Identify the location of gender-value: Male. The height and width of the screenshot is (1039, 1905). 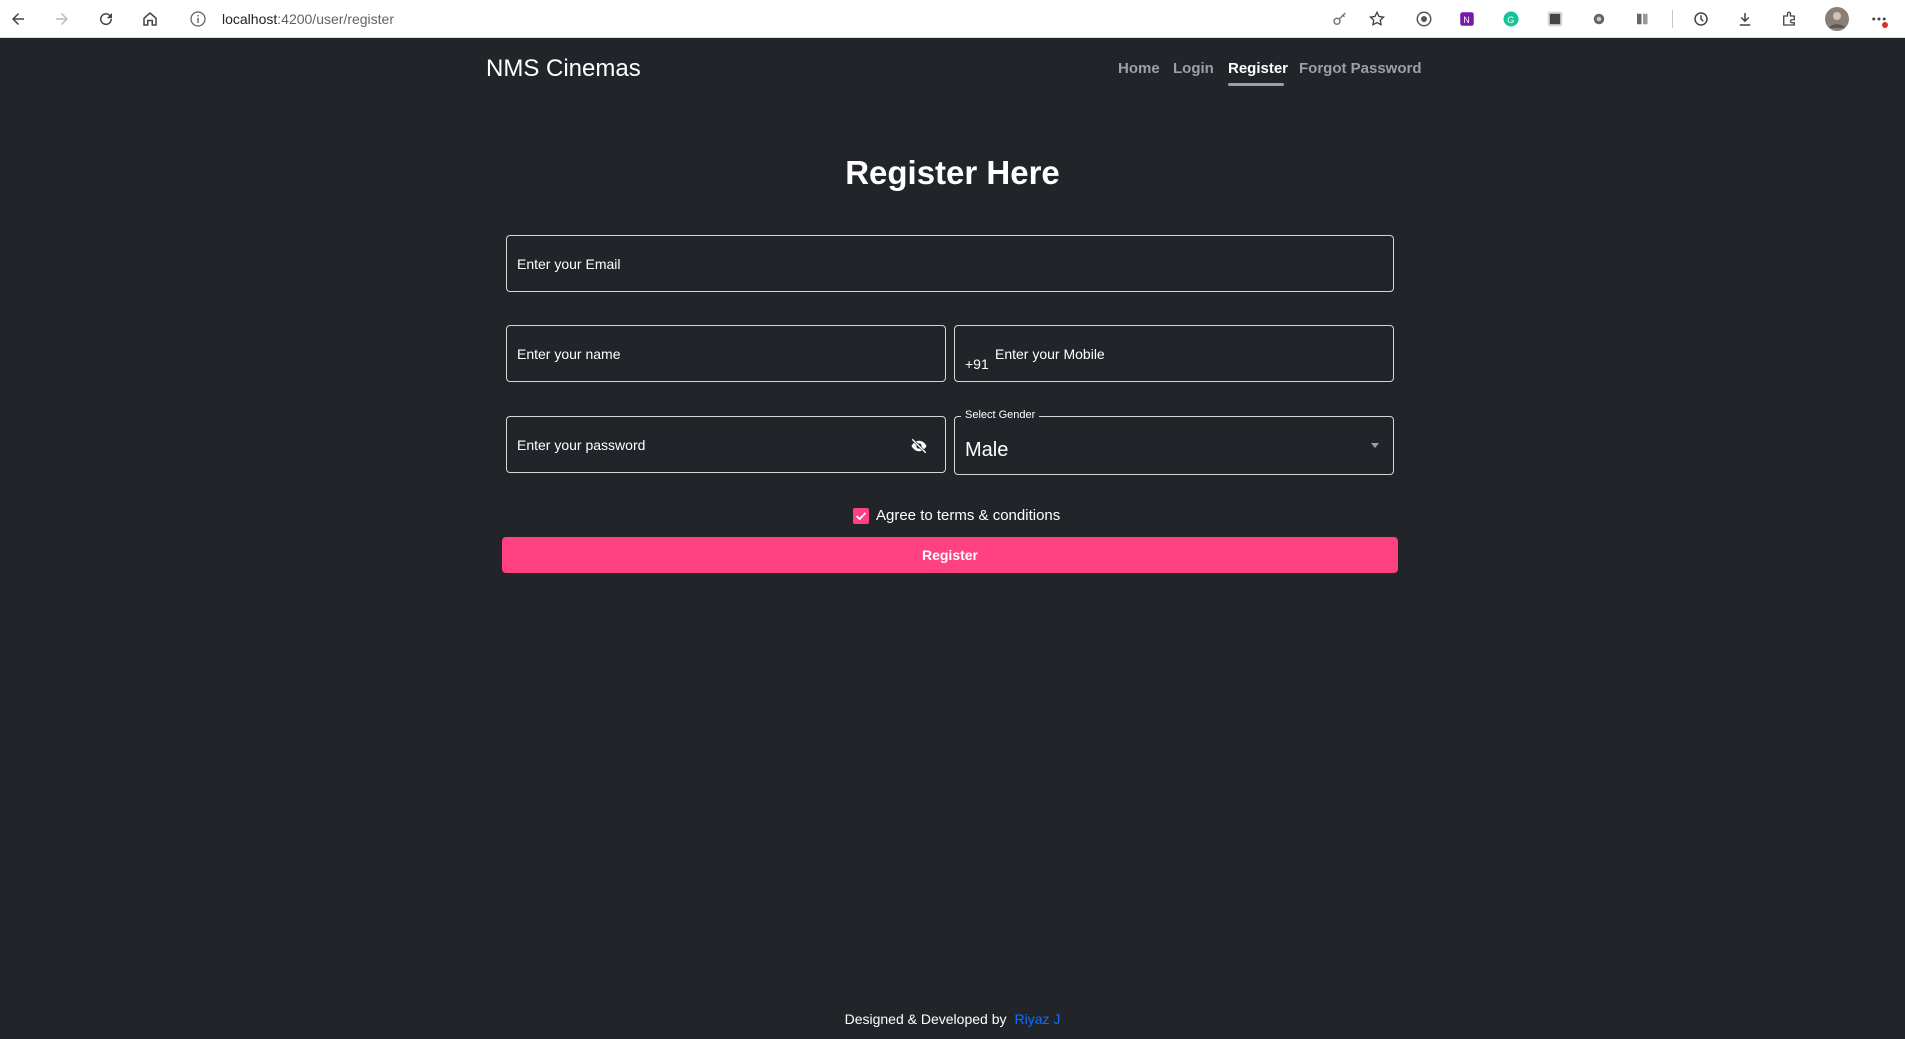
(987, 450).